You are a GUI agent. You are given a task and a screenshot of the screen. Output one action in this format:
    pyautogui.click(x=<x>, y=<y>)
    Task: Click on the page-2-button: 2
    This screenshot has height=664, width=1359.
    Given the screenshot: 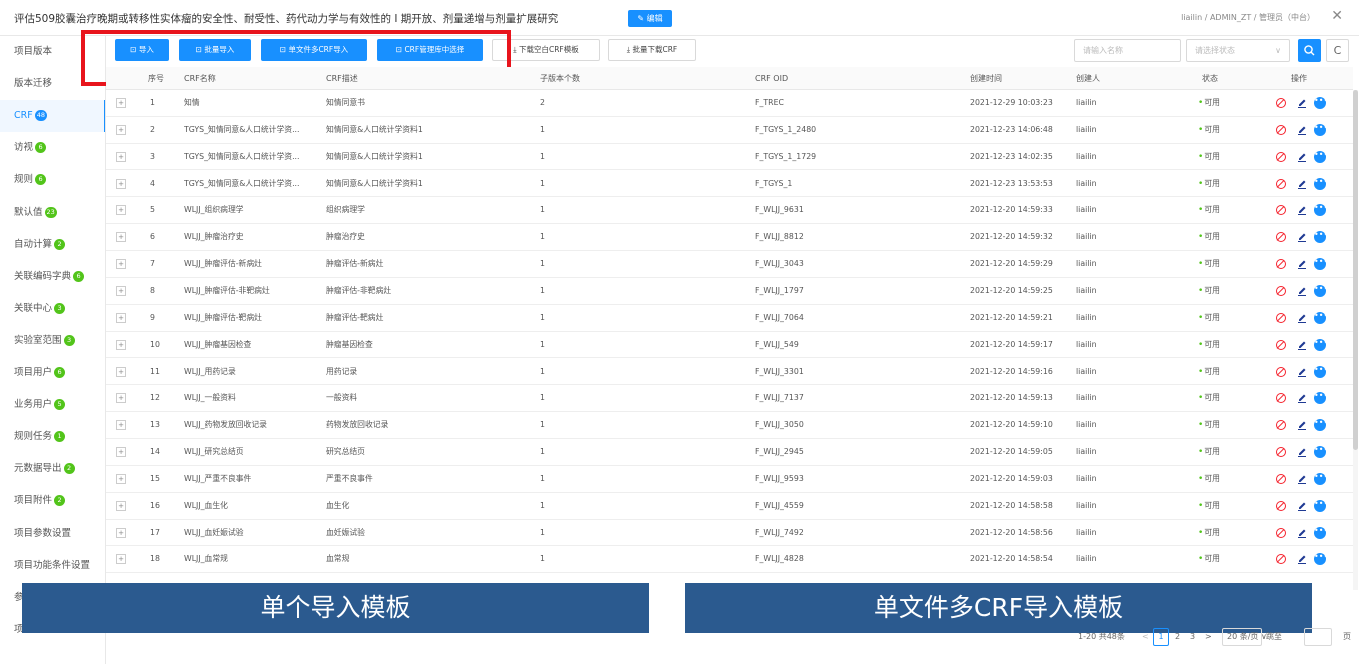 What is the action you would take?
    pyautogui.click(x=1177, y=637)
    